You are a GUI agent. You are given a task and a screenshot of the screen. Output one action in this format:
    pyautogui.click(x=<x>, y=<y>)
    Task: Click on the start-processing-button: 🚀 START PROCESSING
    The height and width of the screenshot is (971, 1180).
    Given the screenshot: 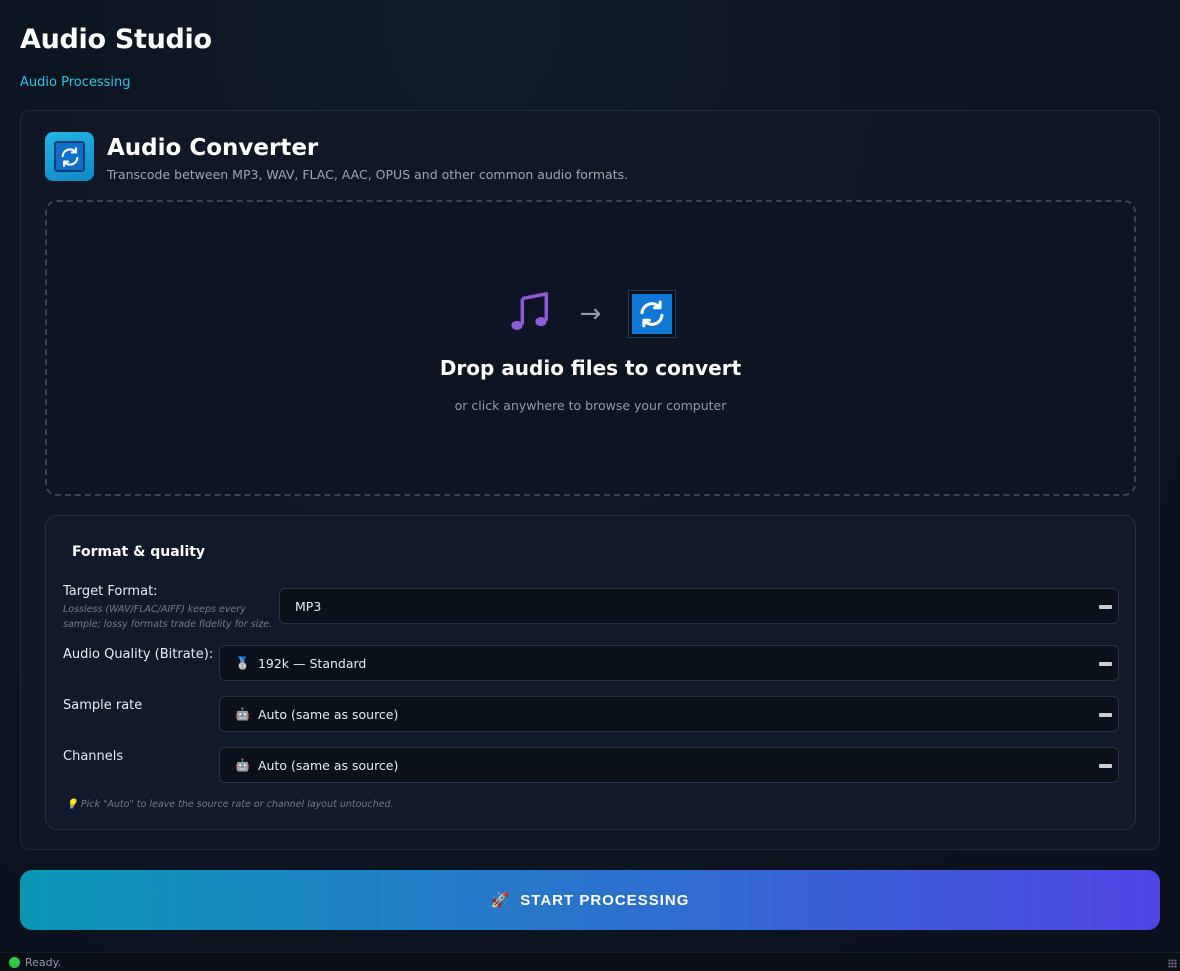 What is the action you would take?
    pyautogui.click(x=590, y=900)
    